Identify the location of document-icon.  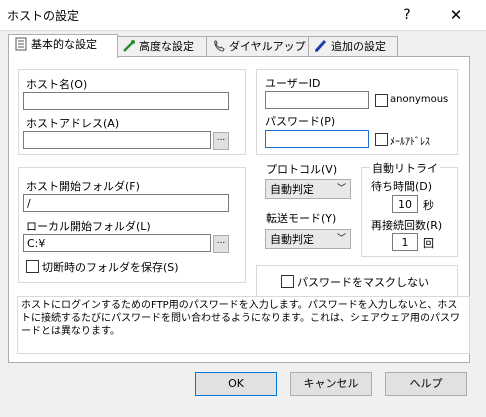
(21, 44).